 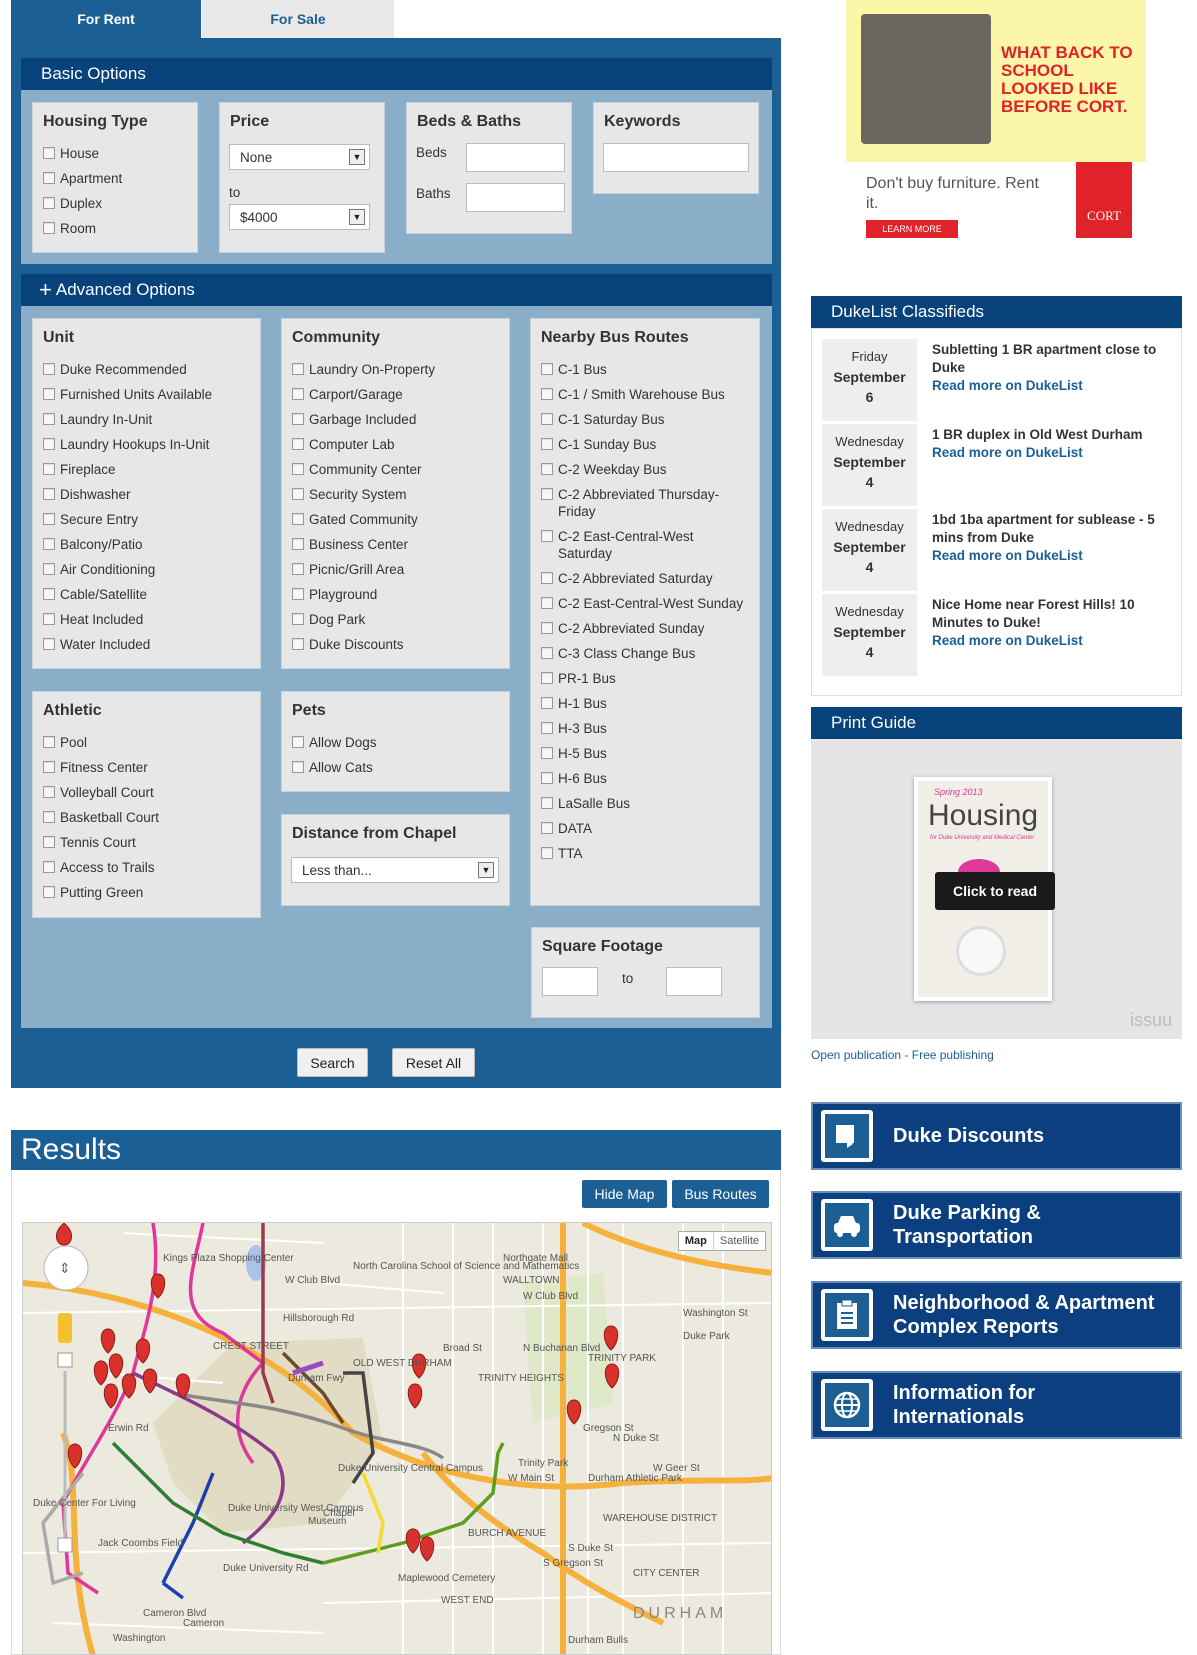 What do you see at coordinates (395, 870) in the screenshot?
I see `distance-select: Less than... ▼` at bounding box center [395, 870].